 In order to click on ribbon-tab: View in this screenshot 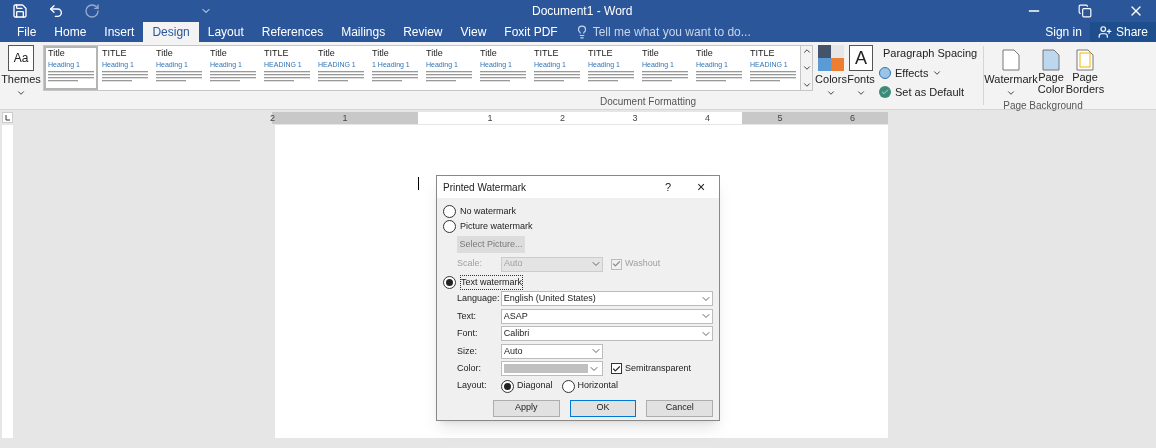, I will do `click(473, 32)`.